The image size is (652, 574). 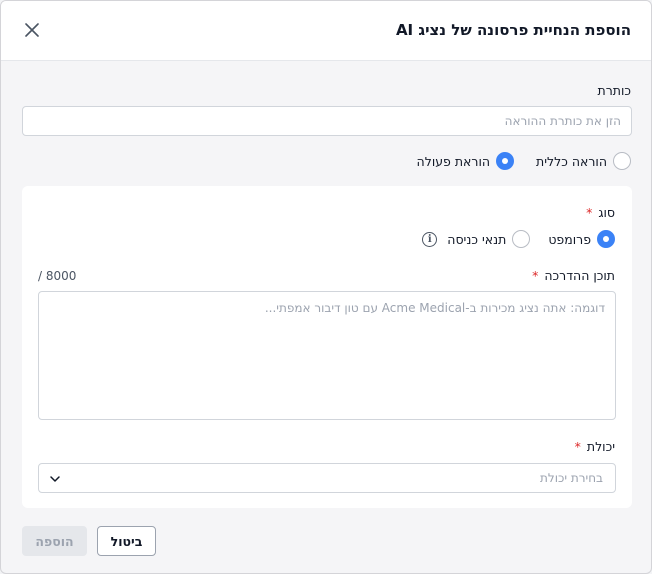 I want to click on radio-label: פרומפט, so click(x=569, y=239).